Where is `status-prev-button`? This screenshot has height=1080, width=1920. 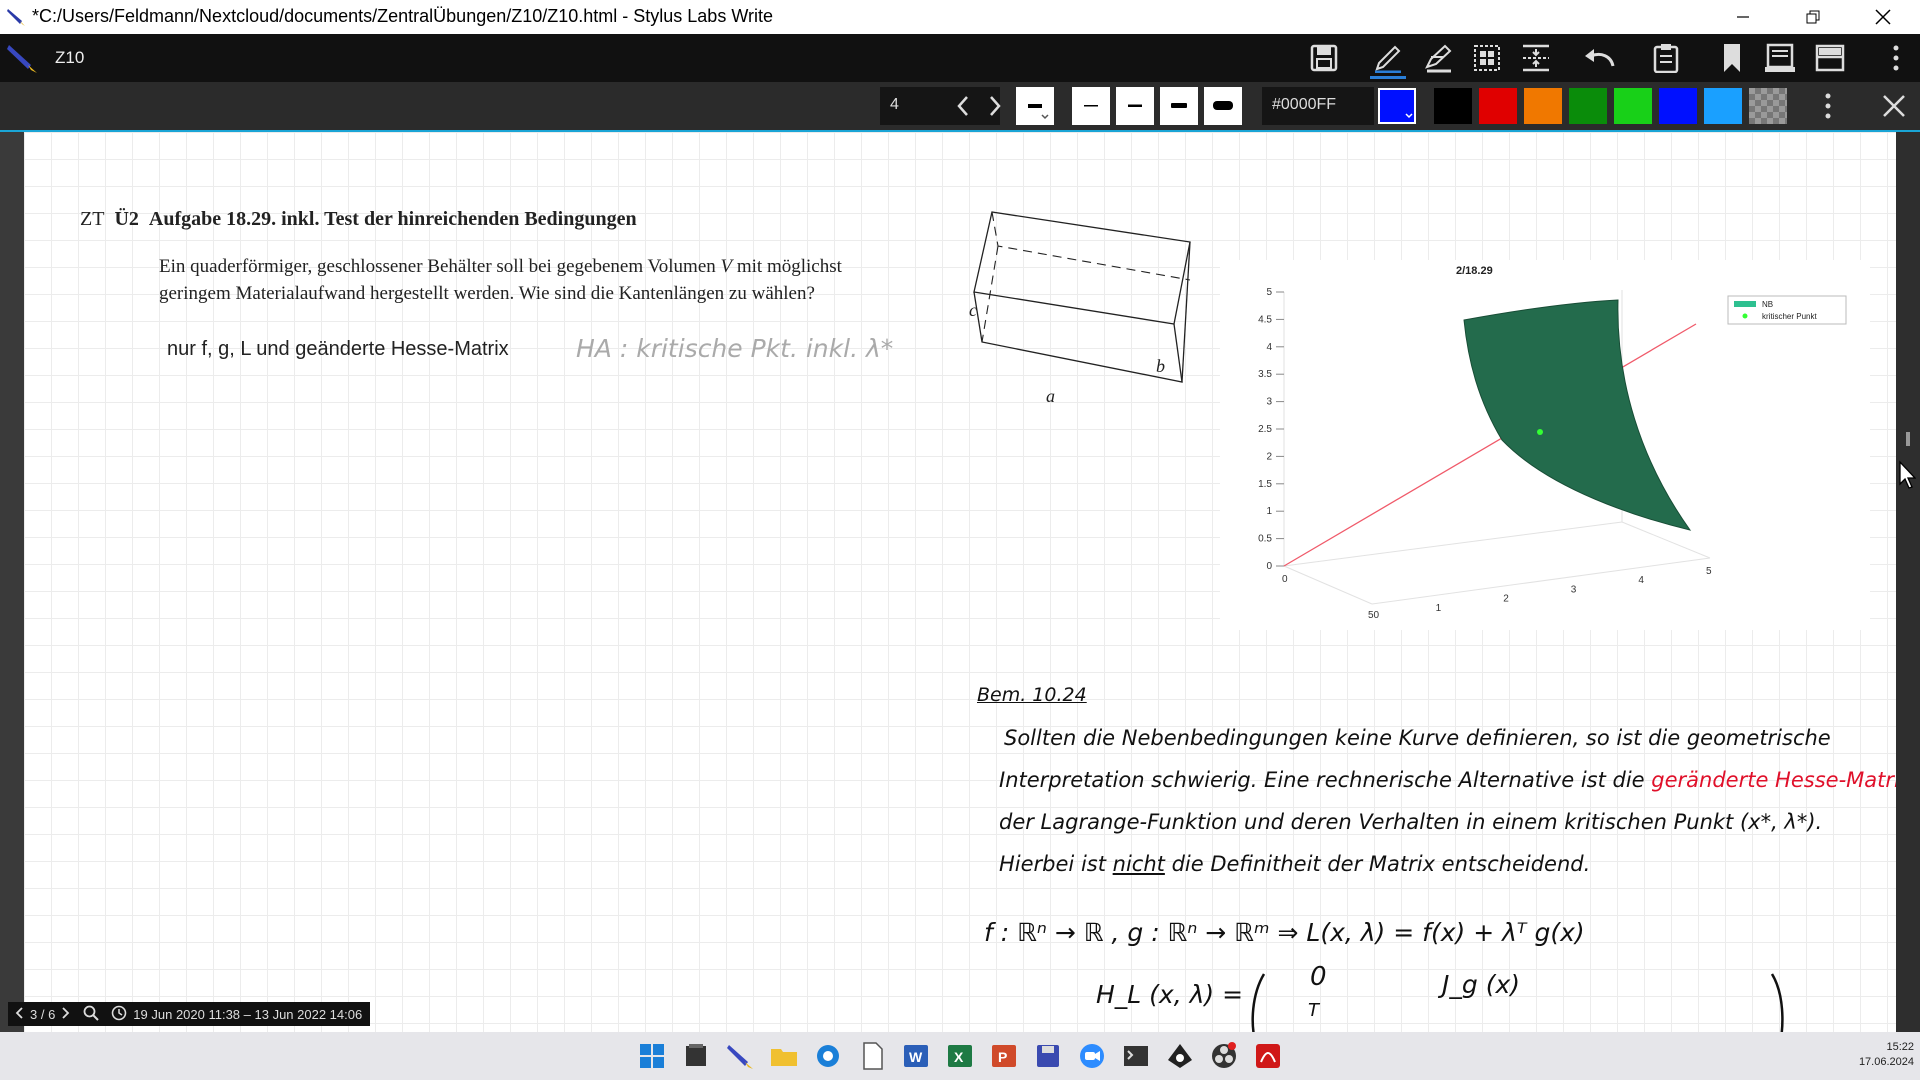
status-prev-button is located at coordinates (19, 1014).